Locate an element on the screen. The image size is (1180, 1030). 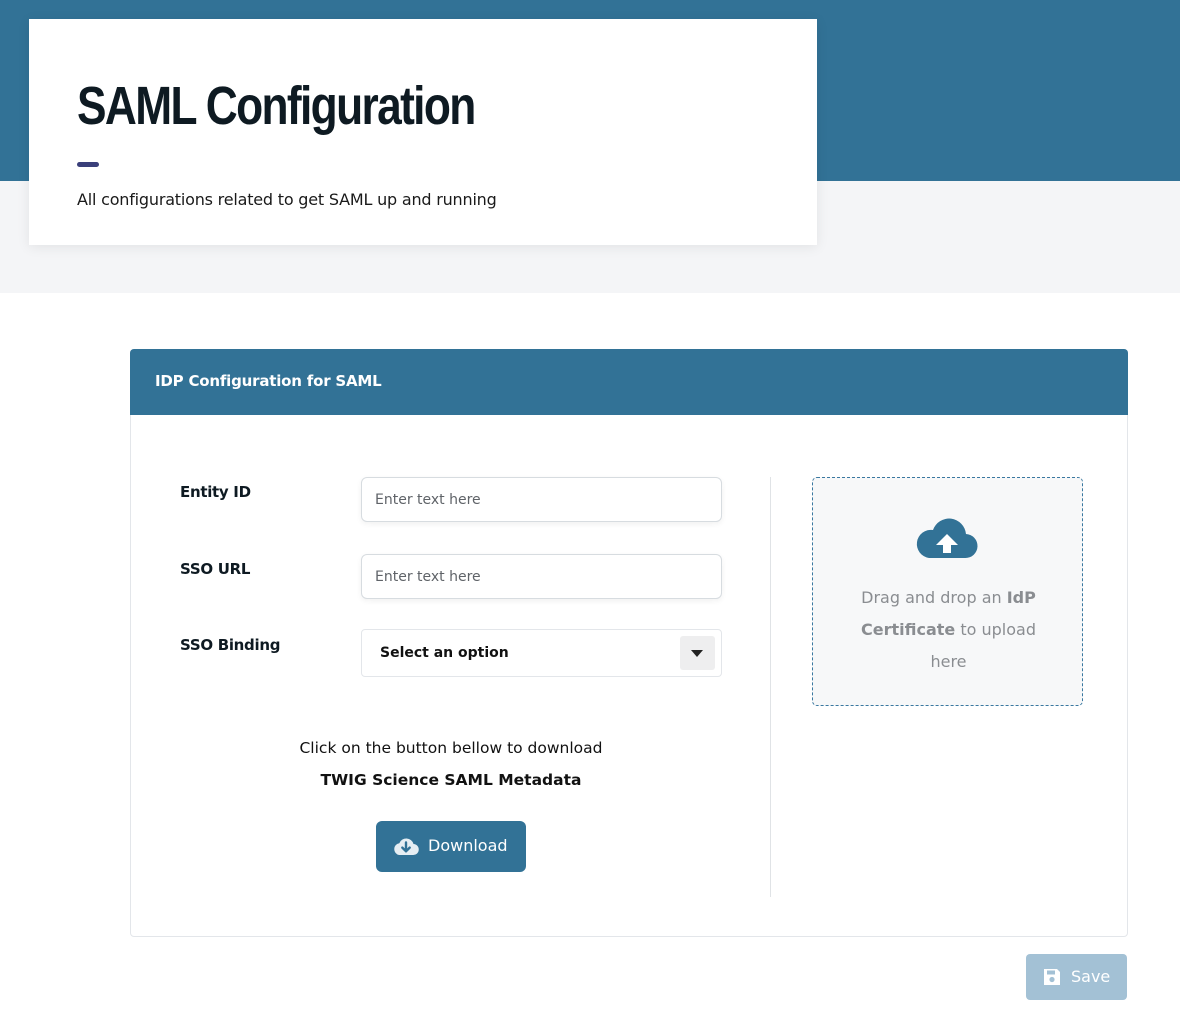
title-accent-bar is located at coordinates (88, 164).